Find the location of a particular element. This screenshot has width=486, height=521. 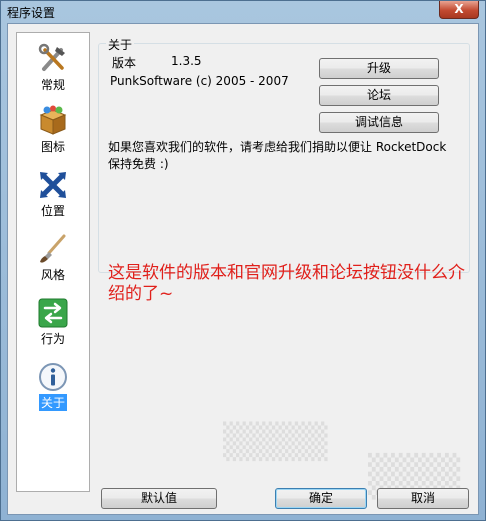

close-icon: X is located at coordinates (459, 9).